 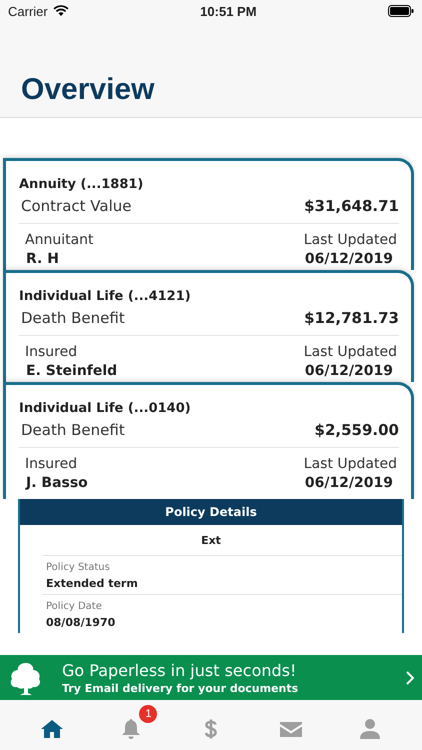 What do you see at coordinates (351, 206) in the screenshot?
I see `policy-value: $31,648.71` at bounding box center [351, 206].